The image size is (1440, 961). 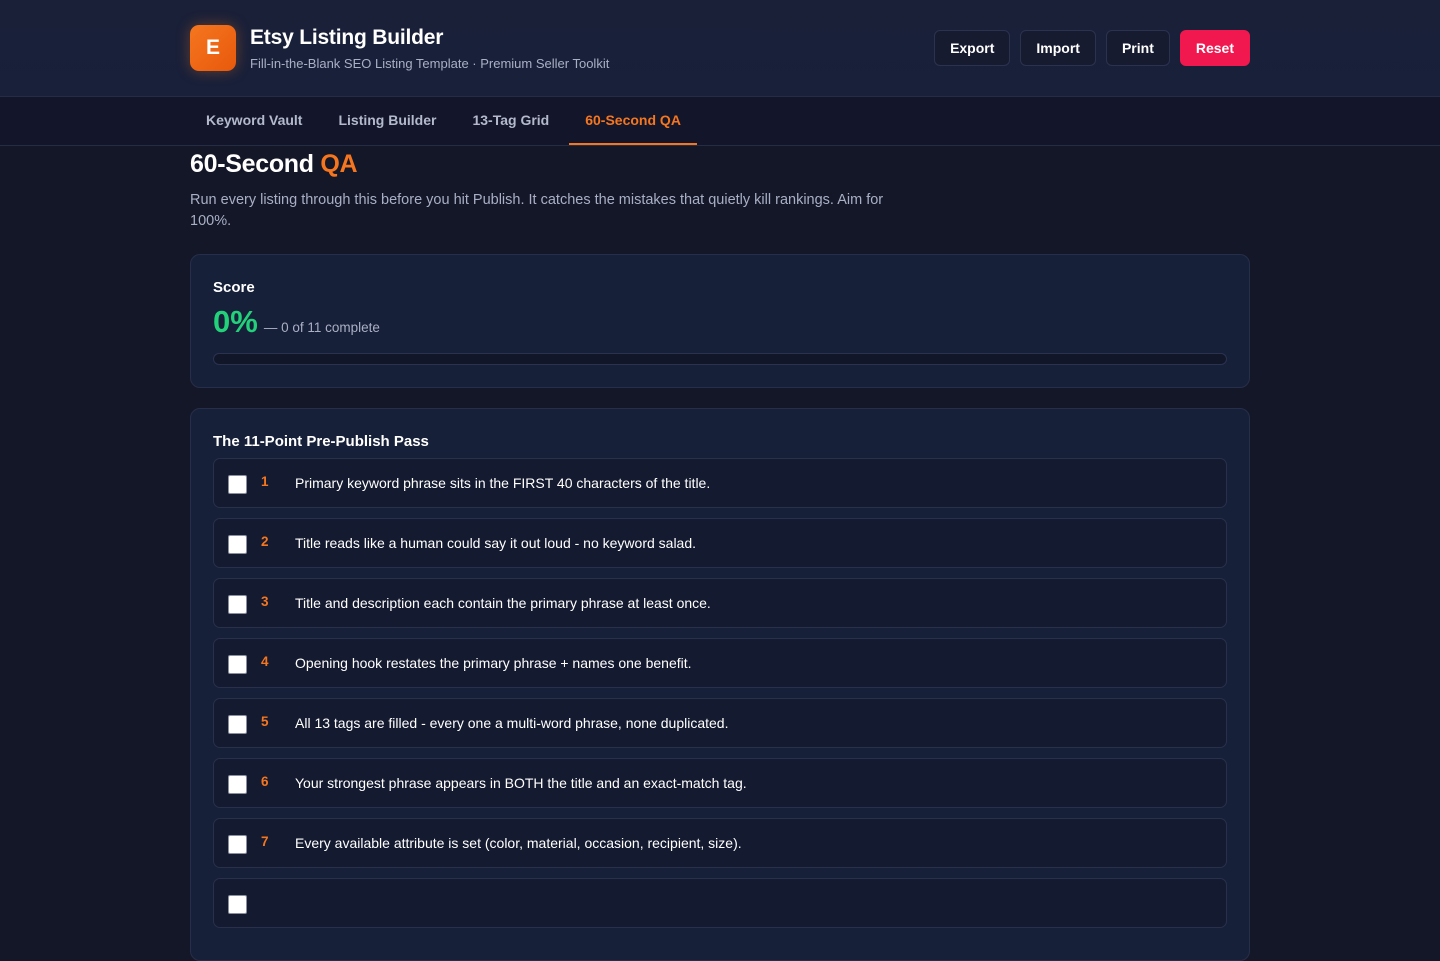 I want to click on score-label: Score, so click(x=234, y=287).